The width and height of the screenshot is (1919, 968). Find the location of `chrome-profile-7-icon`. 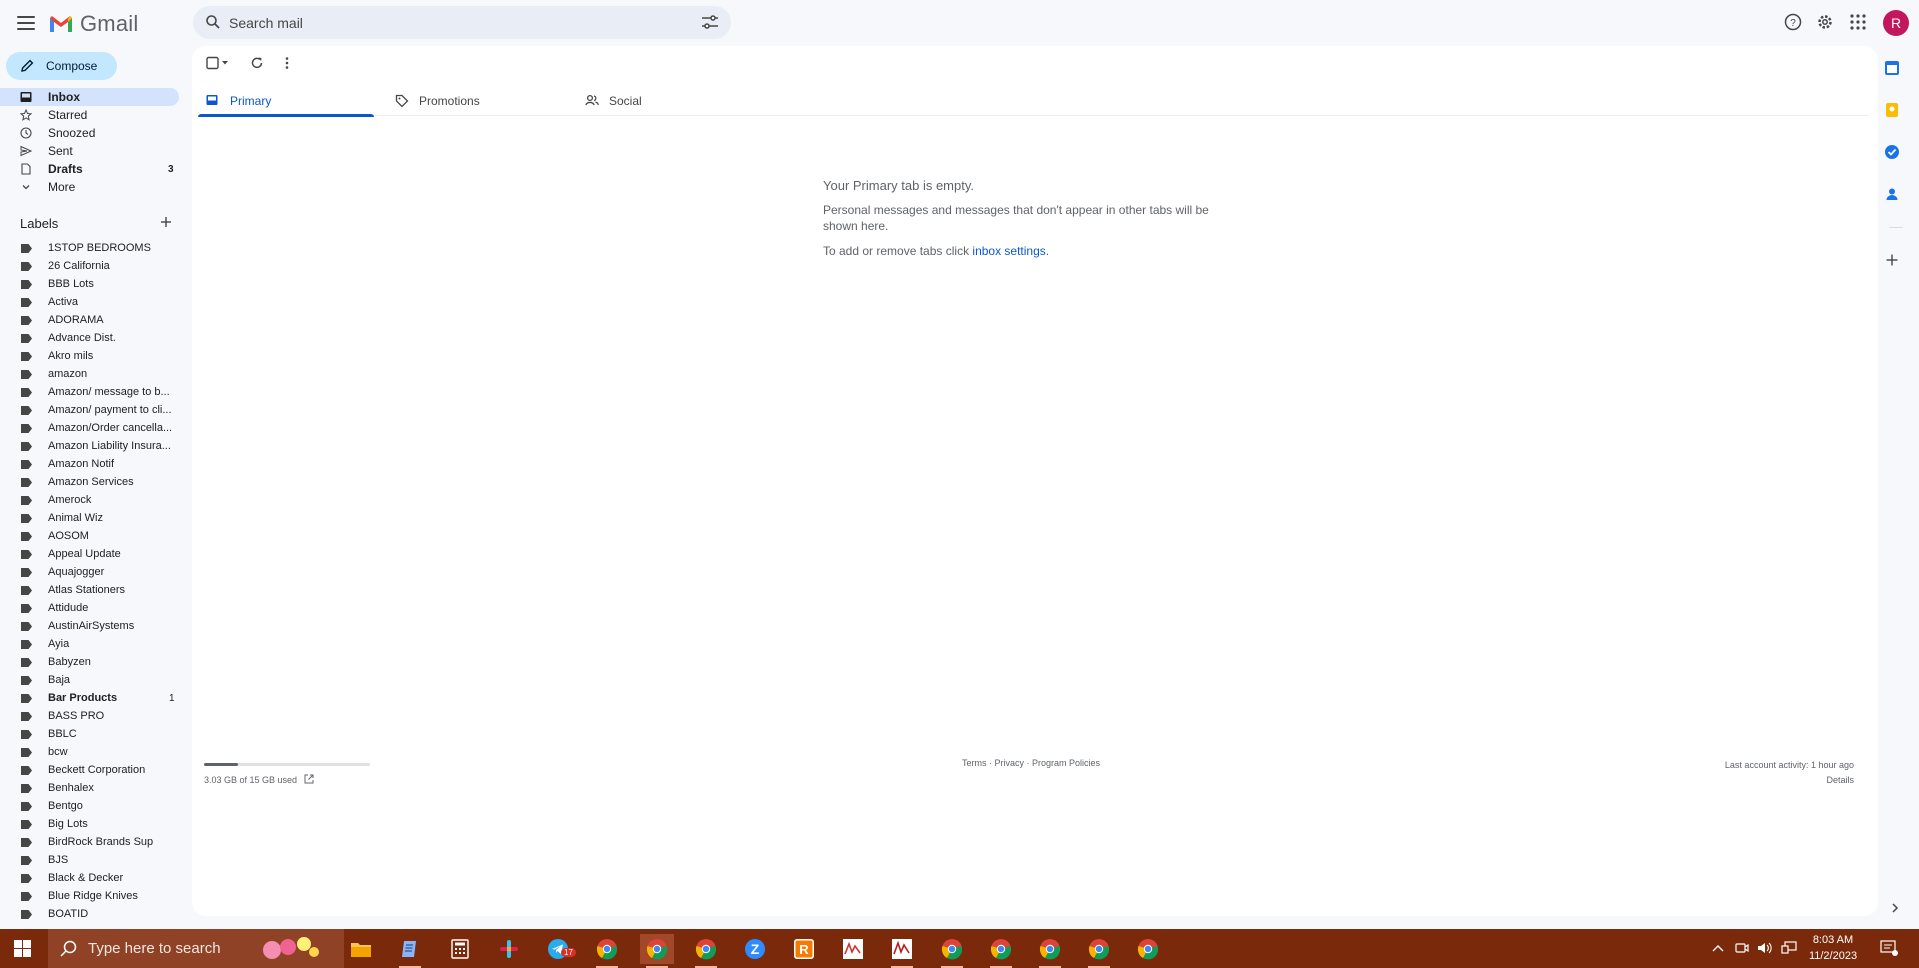

chrome-profile-7-icon is located at coordinates (1099, 951).